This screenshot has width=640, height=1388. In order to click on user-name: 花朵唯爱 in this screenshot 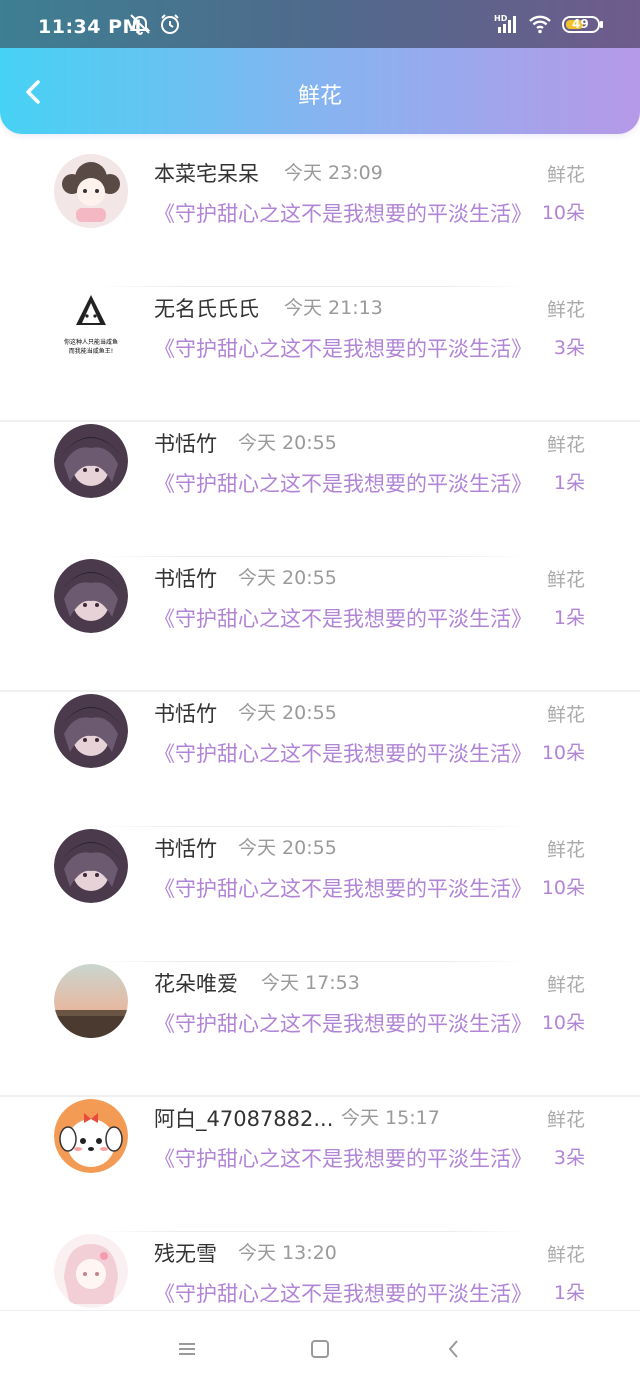, I will do `click(196, 983)`.